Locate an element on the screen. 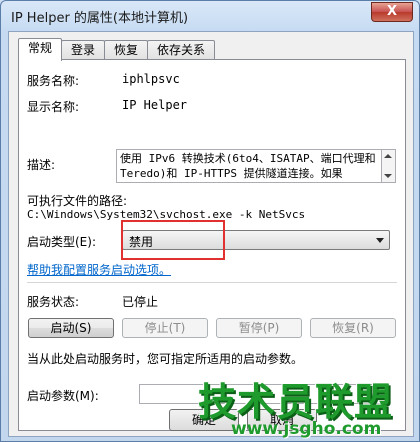 Image resolution: width=420 pixels, height=442 pixels. resume-button: 恢复(R) is located at coordinates (353, 328).